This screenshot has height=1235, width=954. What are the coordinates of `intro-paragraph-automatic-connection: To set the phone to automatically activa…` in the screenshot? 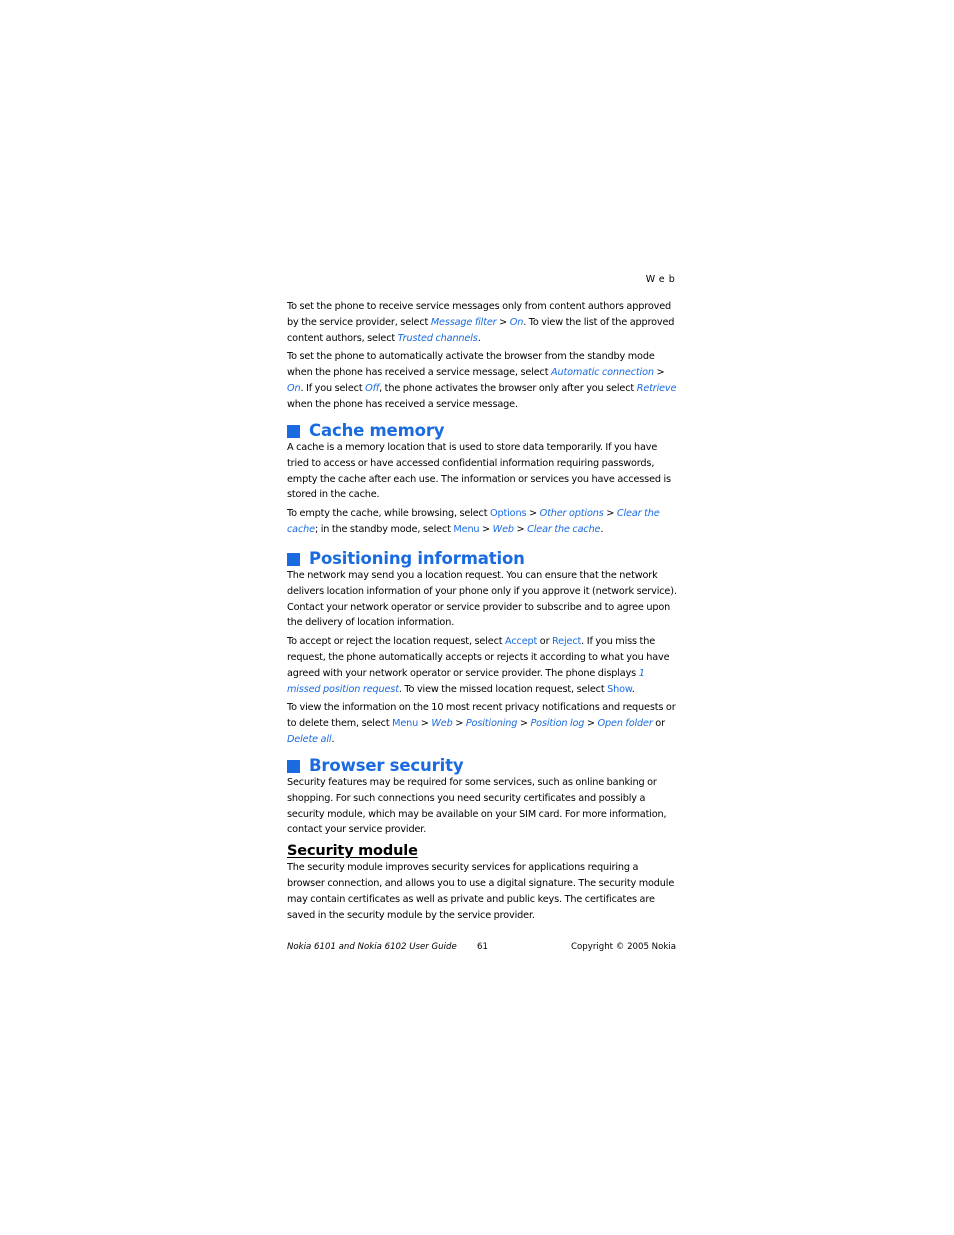 It's located at (482, 380).